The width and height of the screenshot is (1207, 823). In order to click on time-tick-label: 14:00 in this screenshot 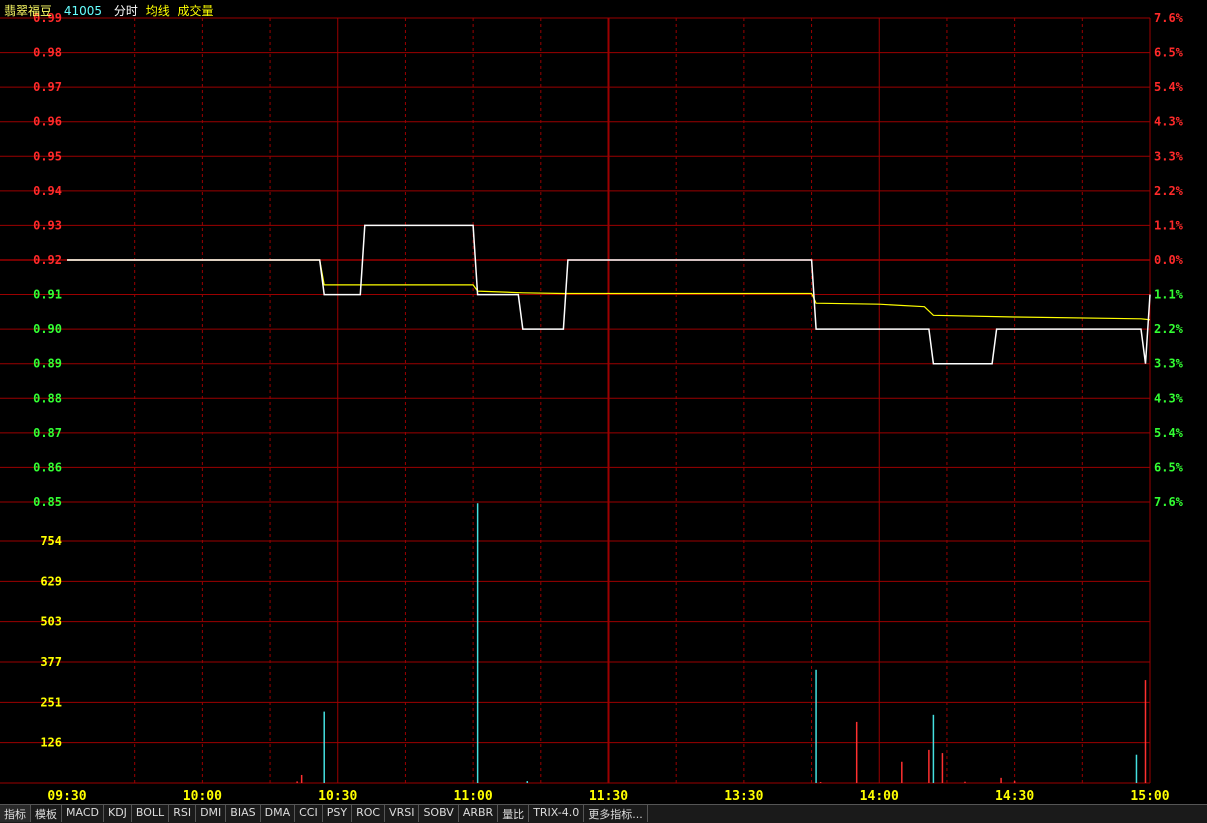, I will do `click(879, 796)`.